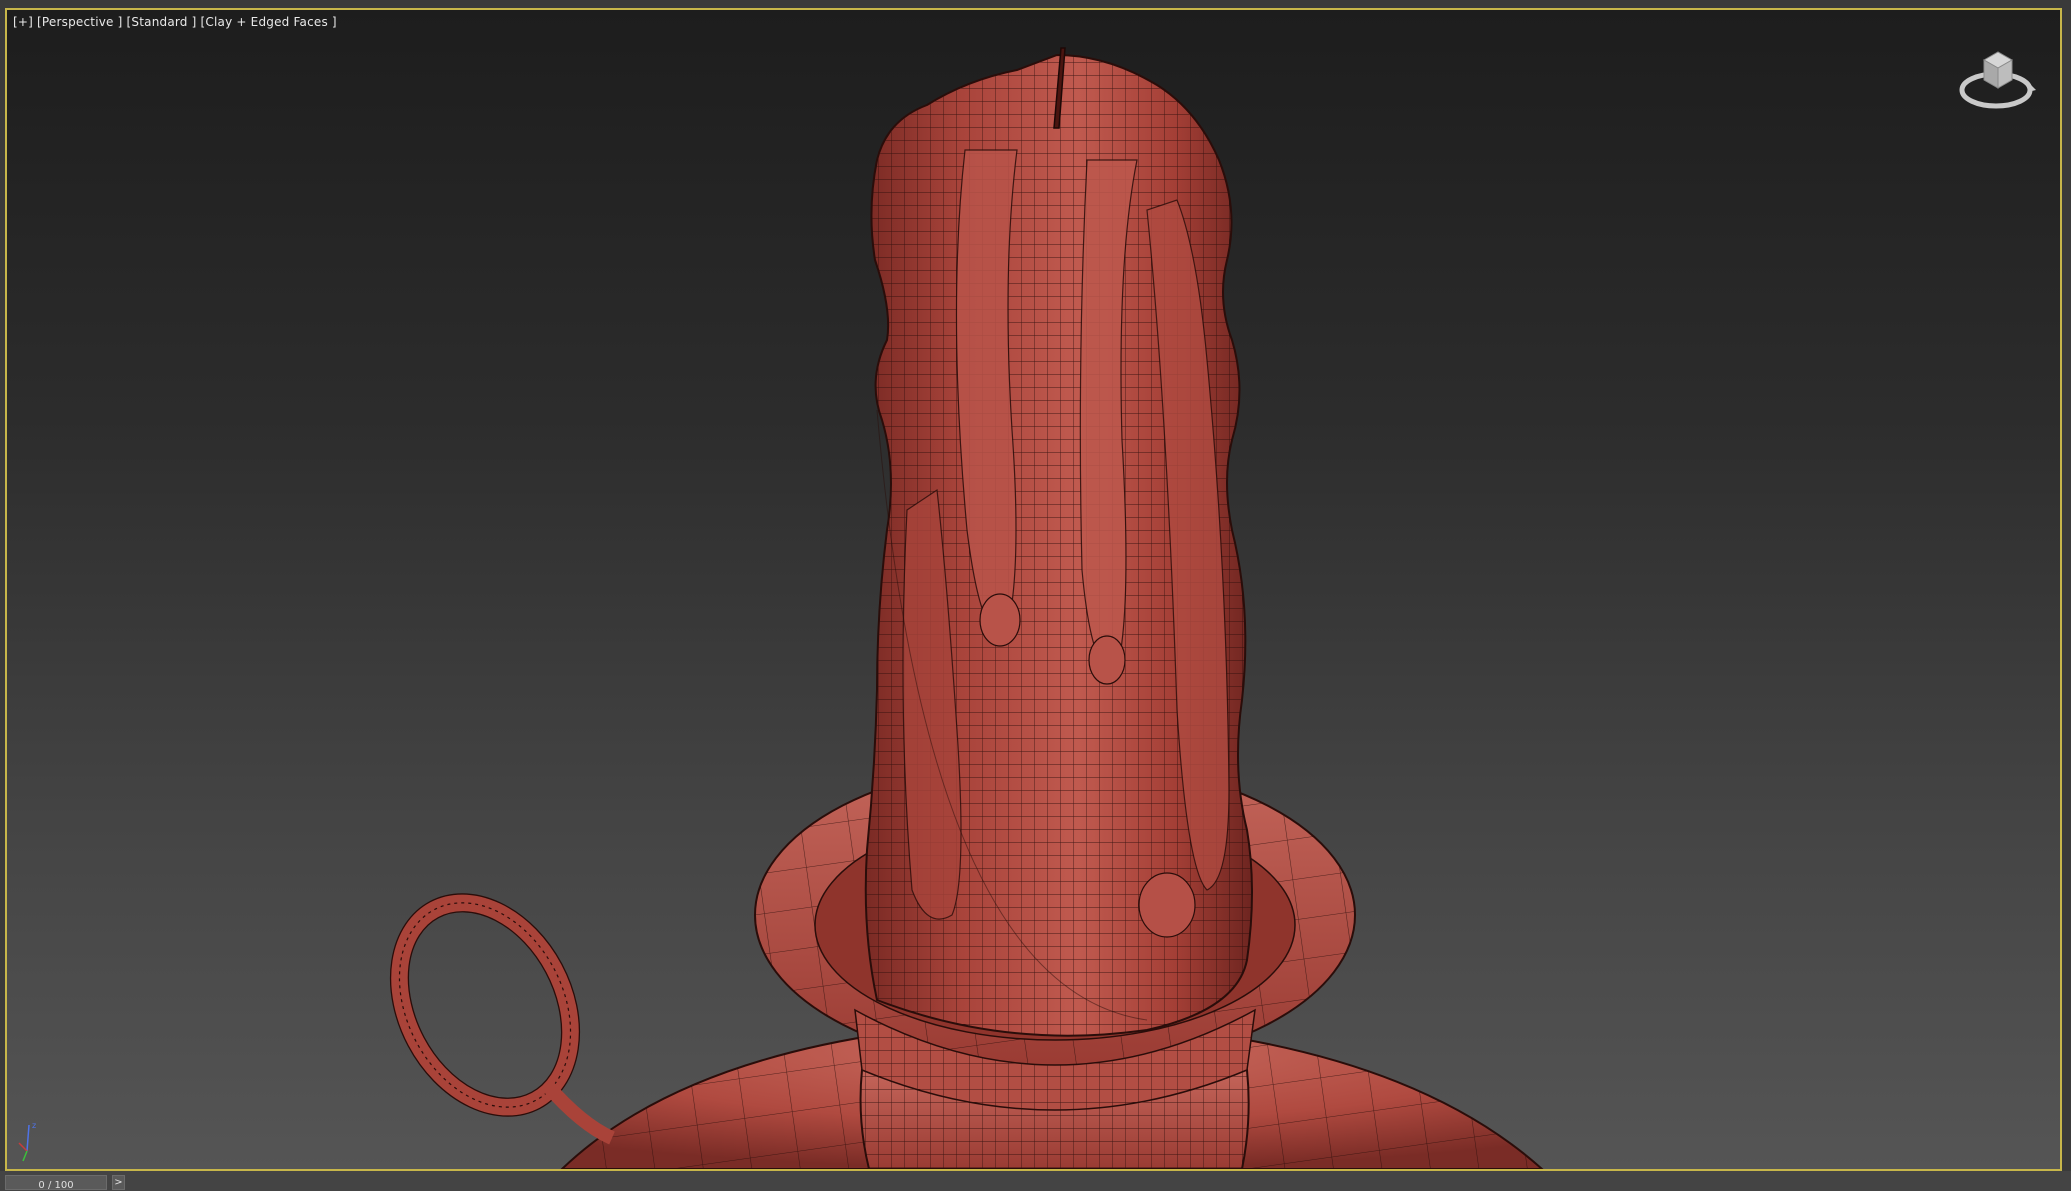 This screenshot has width=2071, height=1191. What do you see at coordinates (1998, 79) in the screenshot?
I see `viewcube-icon` at bounding box center [1998, 79].